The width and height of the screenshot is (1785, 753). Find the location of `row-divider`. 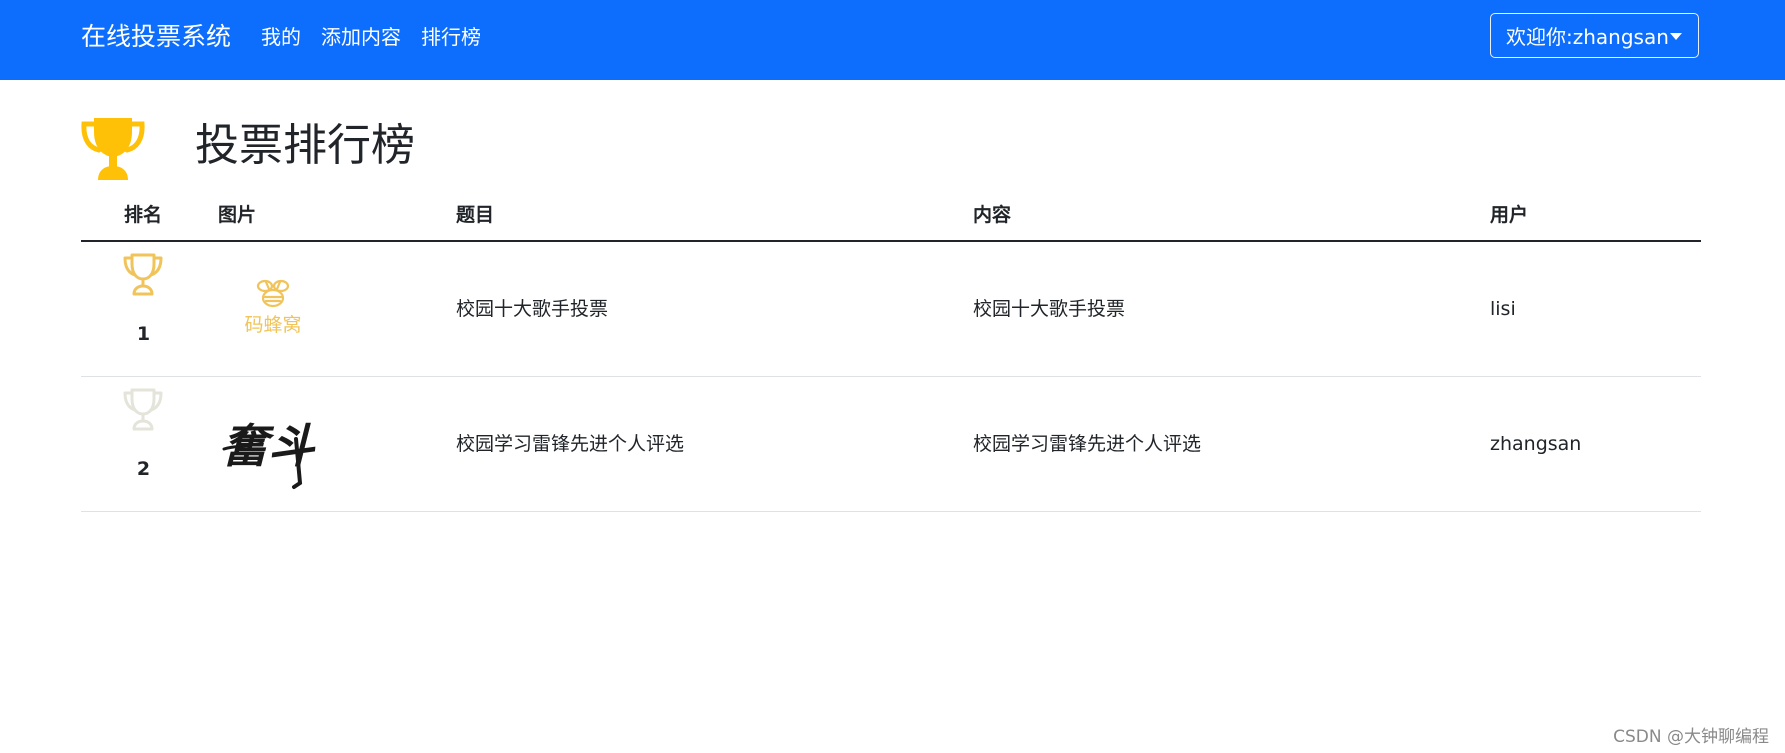

row-divider is located at coordinates (891, 511).